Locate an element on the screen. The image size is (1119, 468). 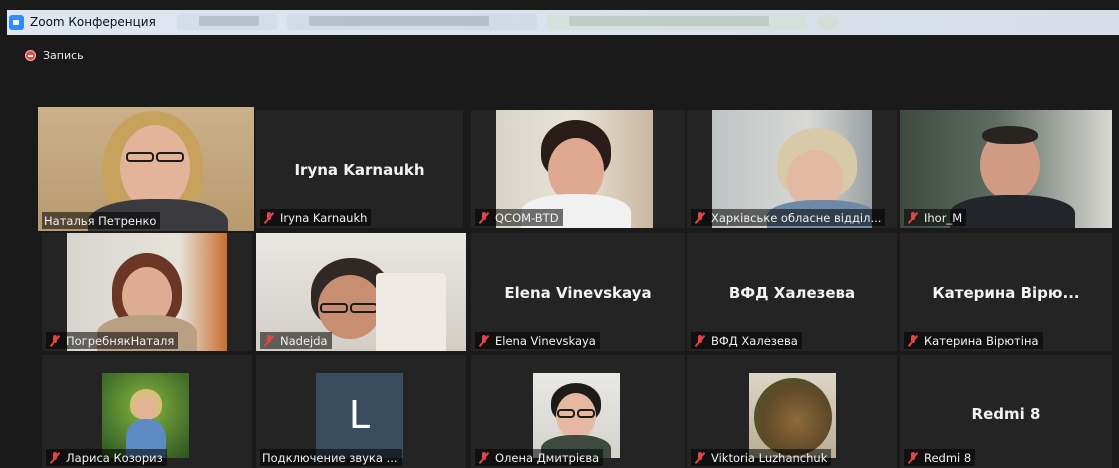
participant-name: Iryna Karnaukh is located at coordinates (324, 217).